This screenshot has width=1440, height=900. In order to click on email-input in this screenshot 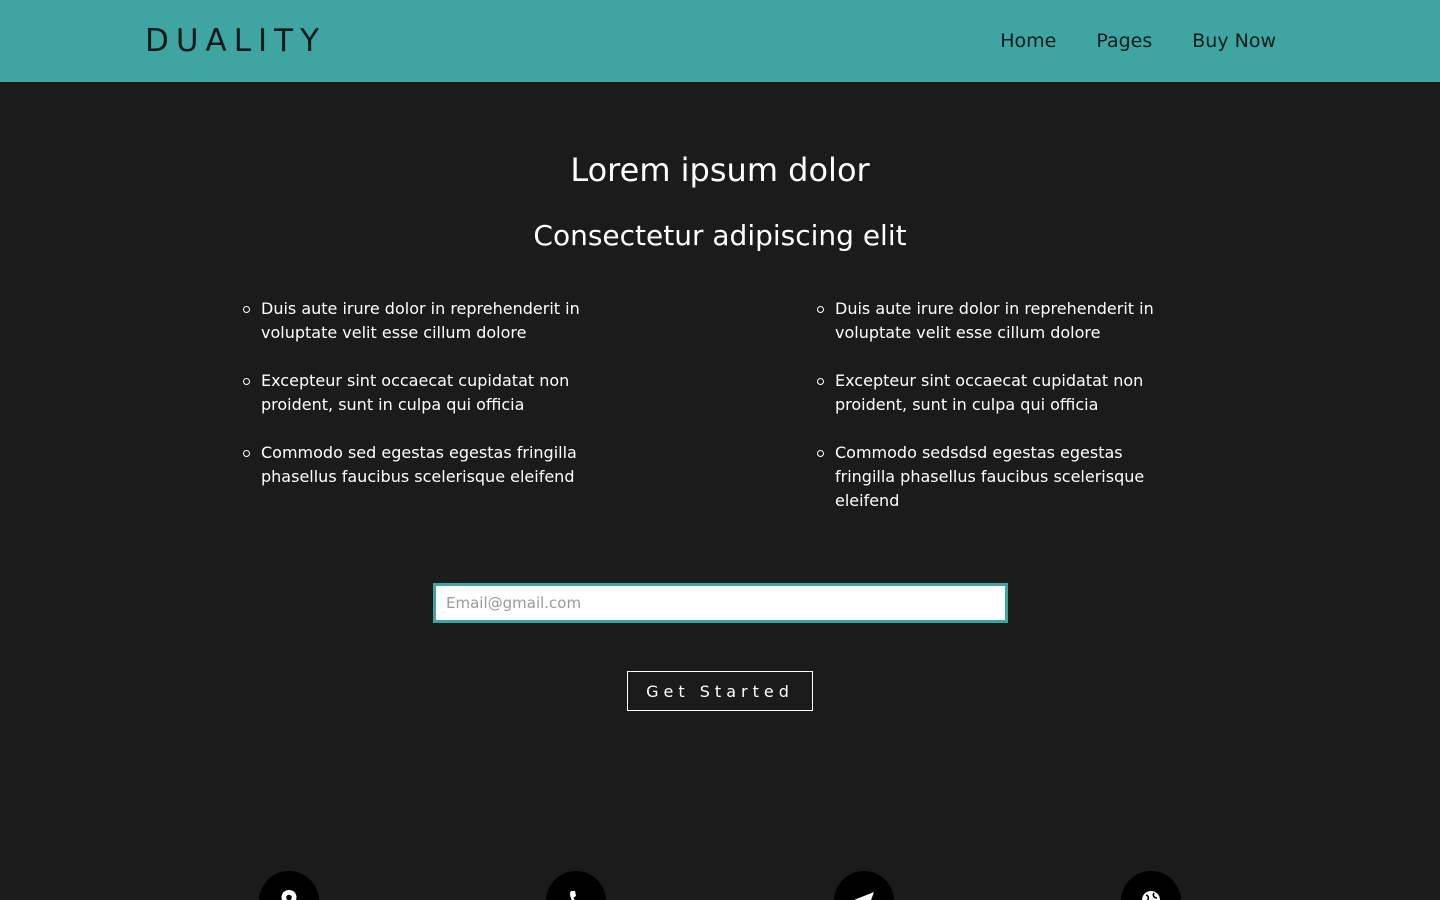, I will do `click(720, 603)`.